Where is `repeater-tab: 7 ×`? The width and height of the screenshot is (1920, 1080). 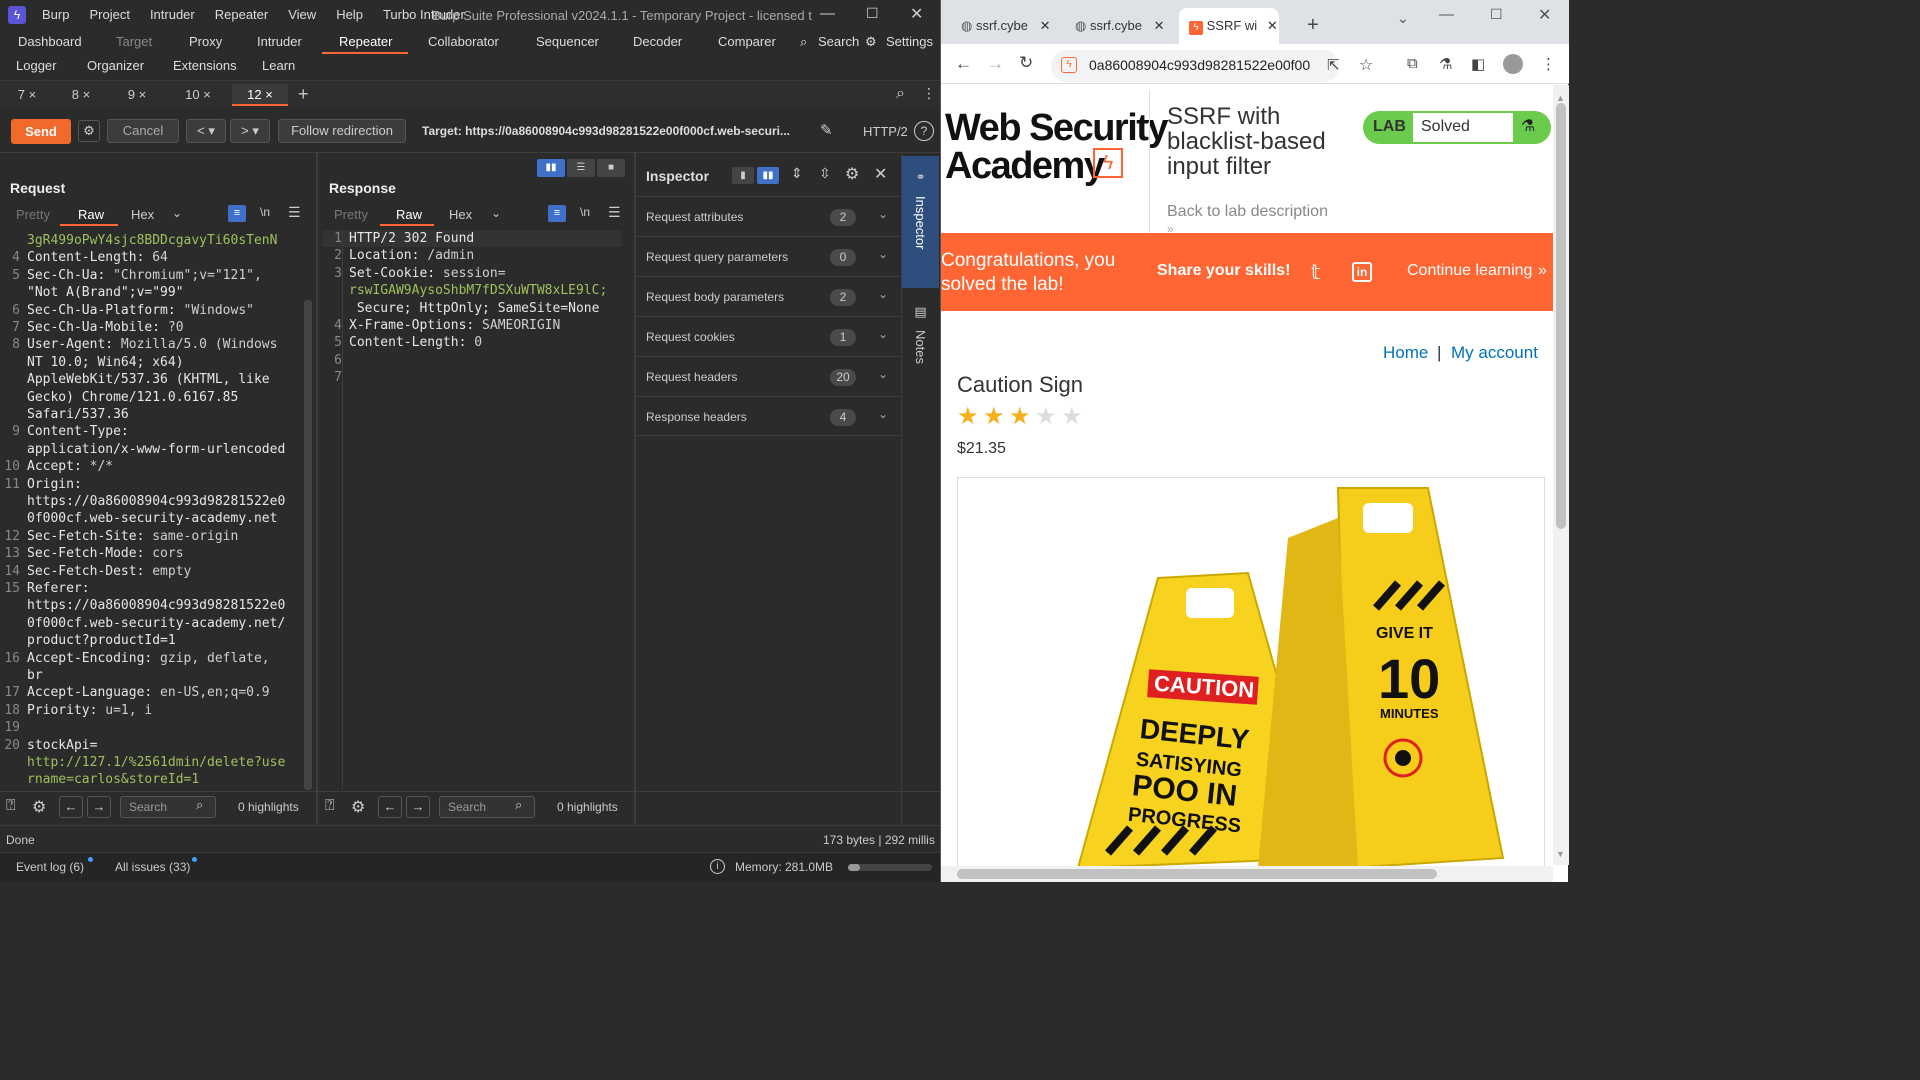
repeater-tab: 7 × is located at coordinates (27, 95).